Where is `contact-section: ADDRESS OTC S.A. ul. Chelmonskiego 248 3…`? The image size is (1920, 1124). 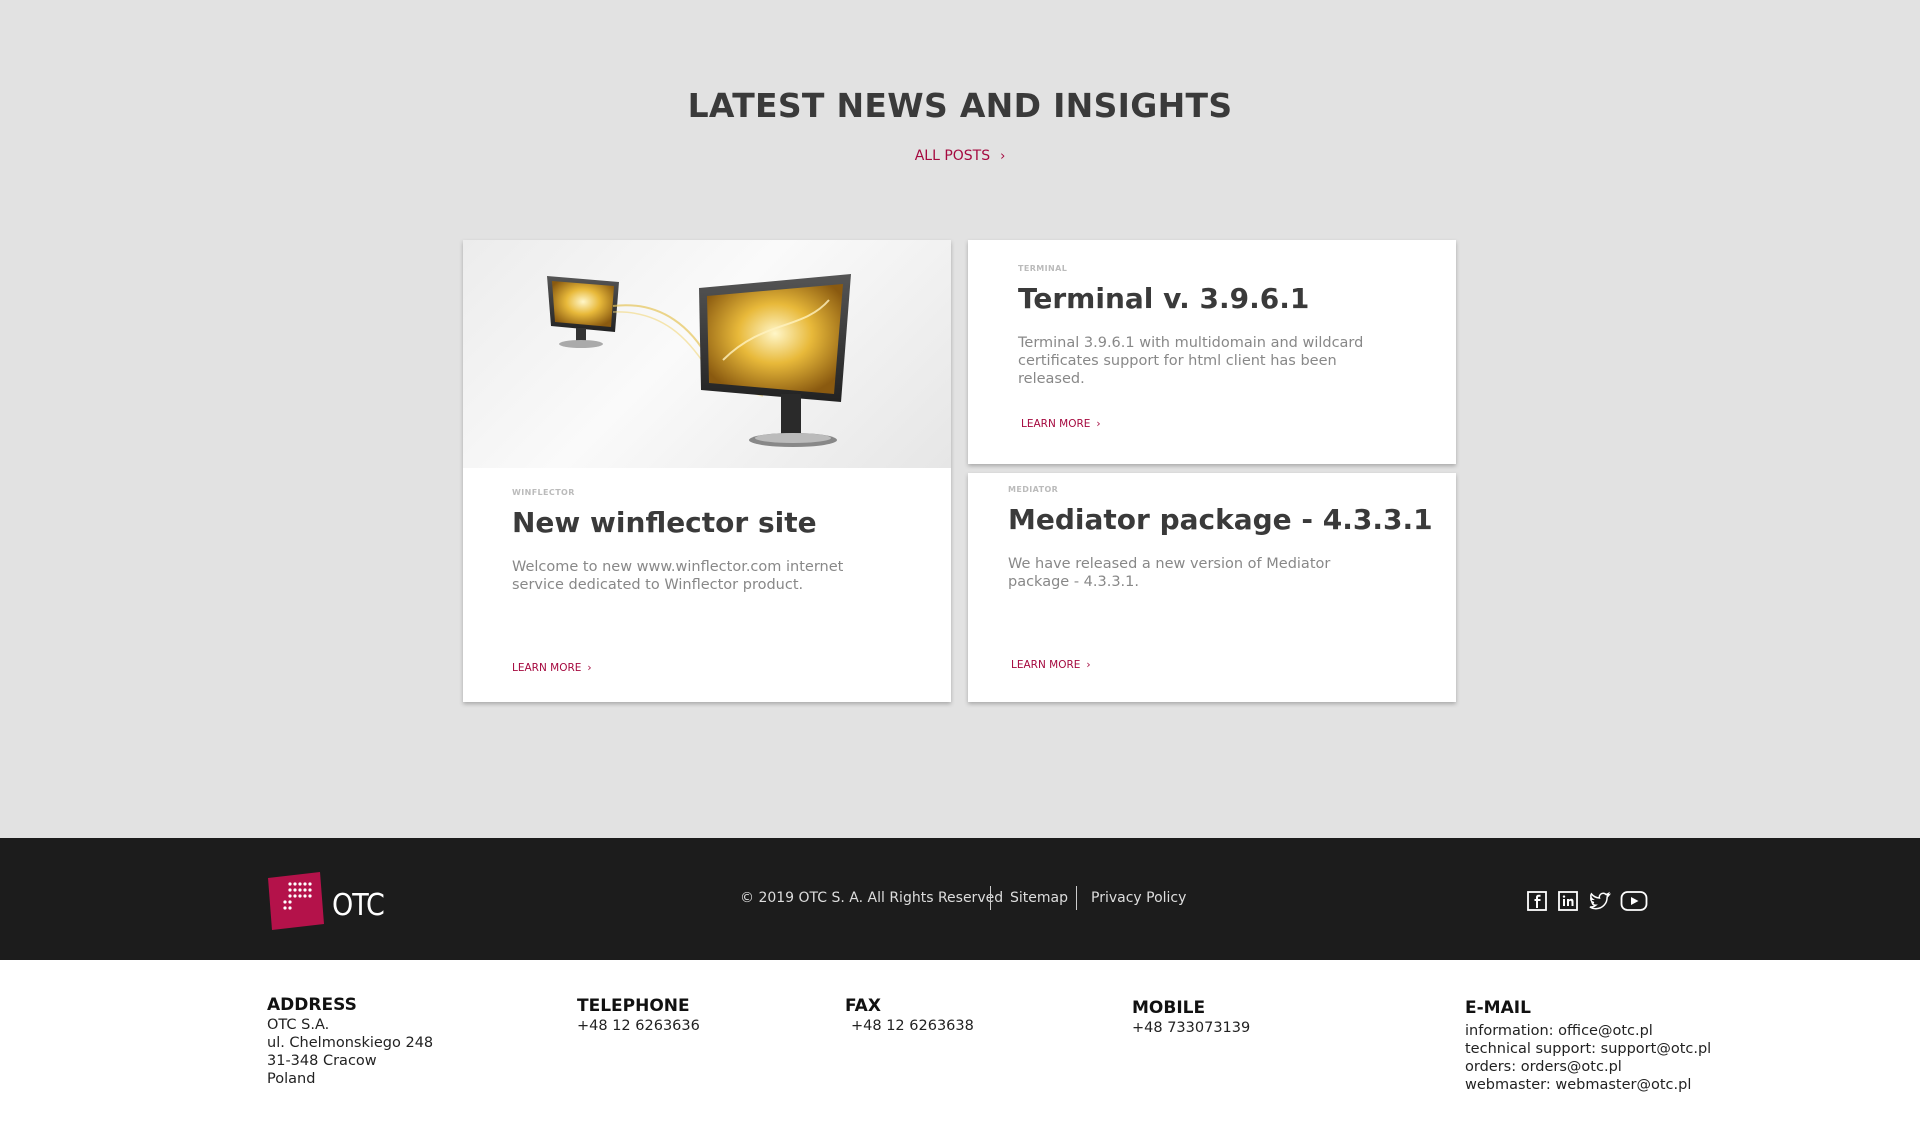
contact-section: ADDRESS OTC S.A. ul. Chelmonskiego 248 3… is located at coordinates (960, 1042).